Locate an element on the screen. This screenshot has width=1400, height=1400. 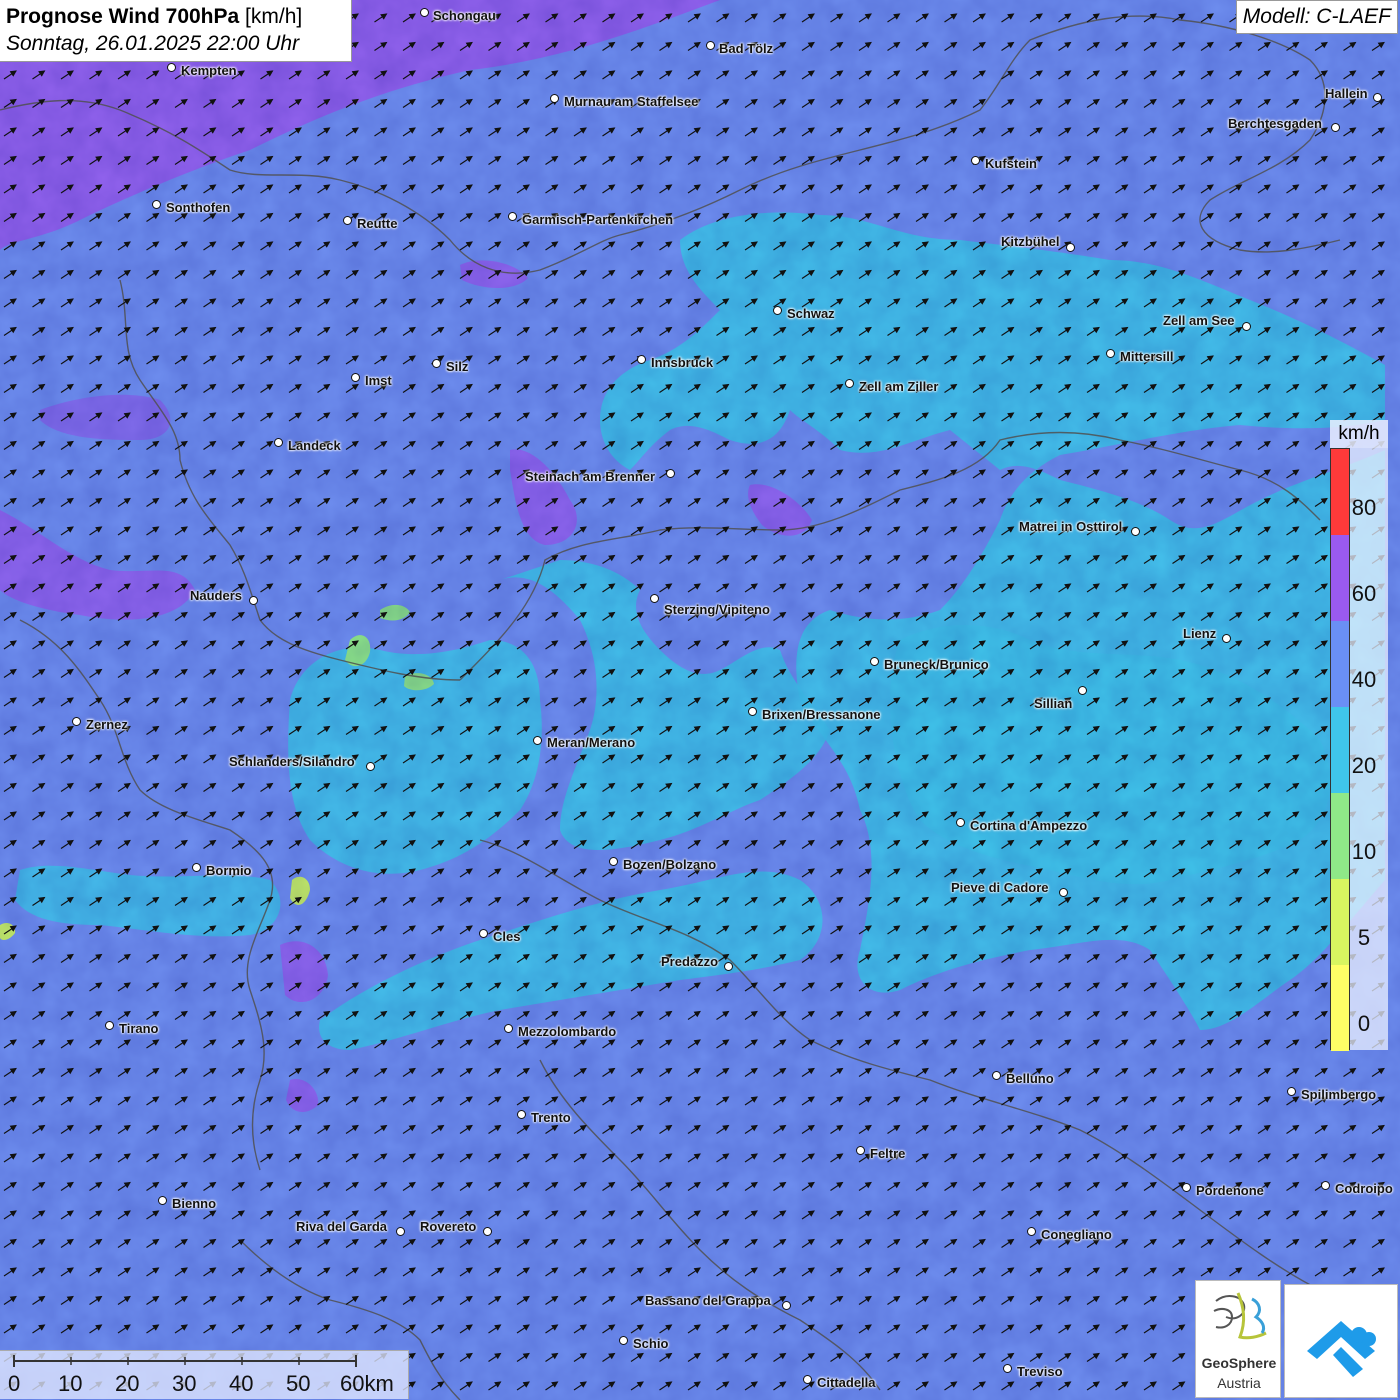
city-label: Bienno is located at coordinates (194, 1203).